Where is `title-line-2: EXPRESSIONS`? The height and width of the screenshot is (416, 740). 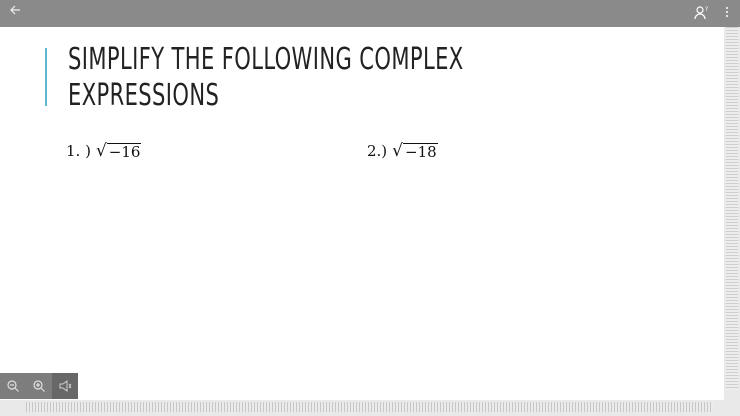 title-line-2: EXPRESSIONS is located at coordinates (144, 95).